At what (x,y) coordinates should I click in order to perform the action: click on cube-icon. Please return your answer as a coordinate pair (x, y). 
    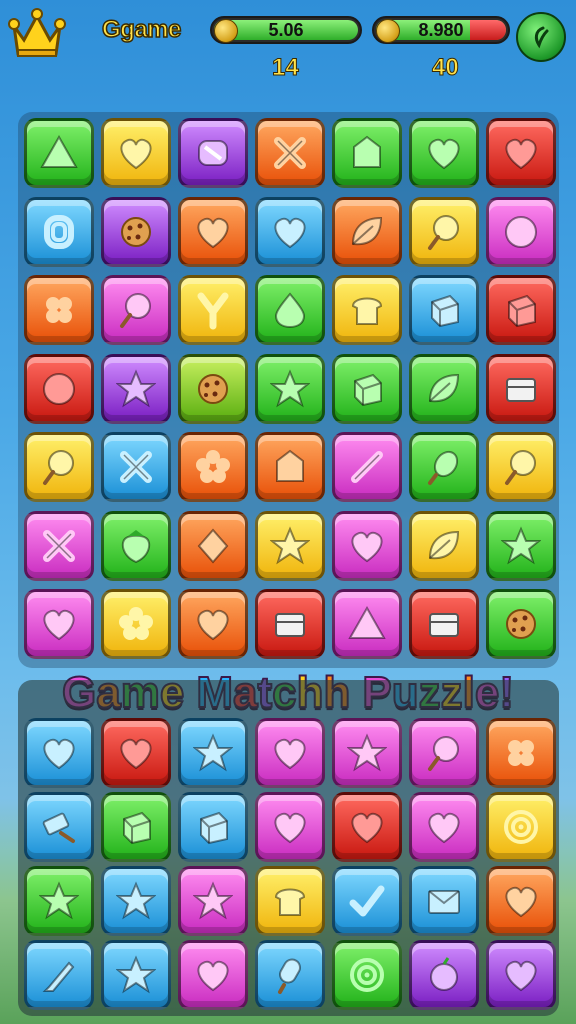
    Looking at the image, I should click on (368, 389).